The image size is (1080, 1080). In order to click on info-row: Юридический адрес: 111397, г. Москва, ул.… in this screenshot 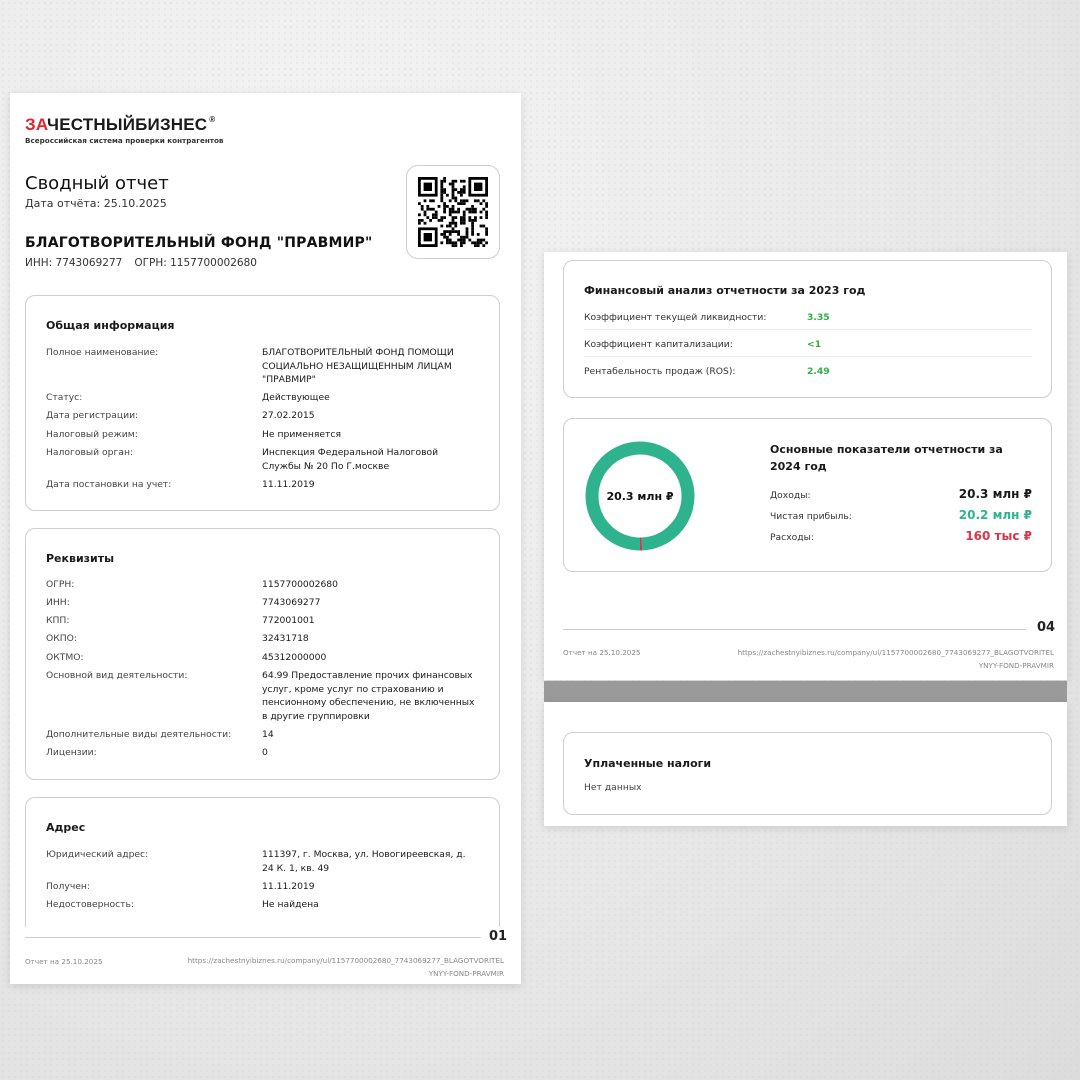, I will do `click(262, 861)`.